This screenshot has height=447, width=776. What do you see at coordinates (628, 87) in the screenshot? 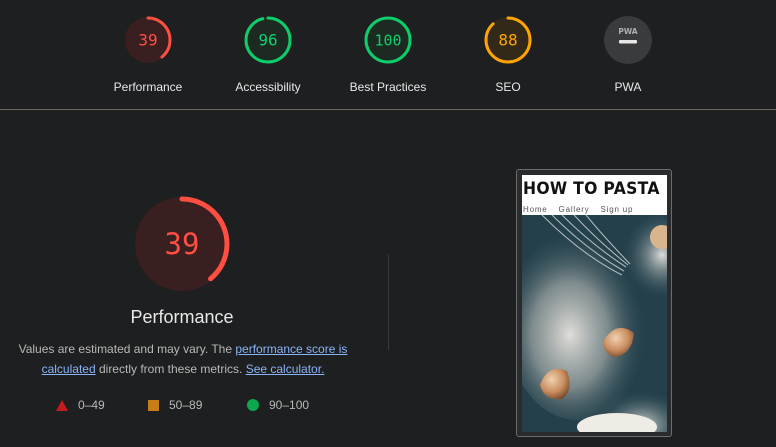
I see `gauge-pwa-label: PWA` at bounding box center [628, 87].